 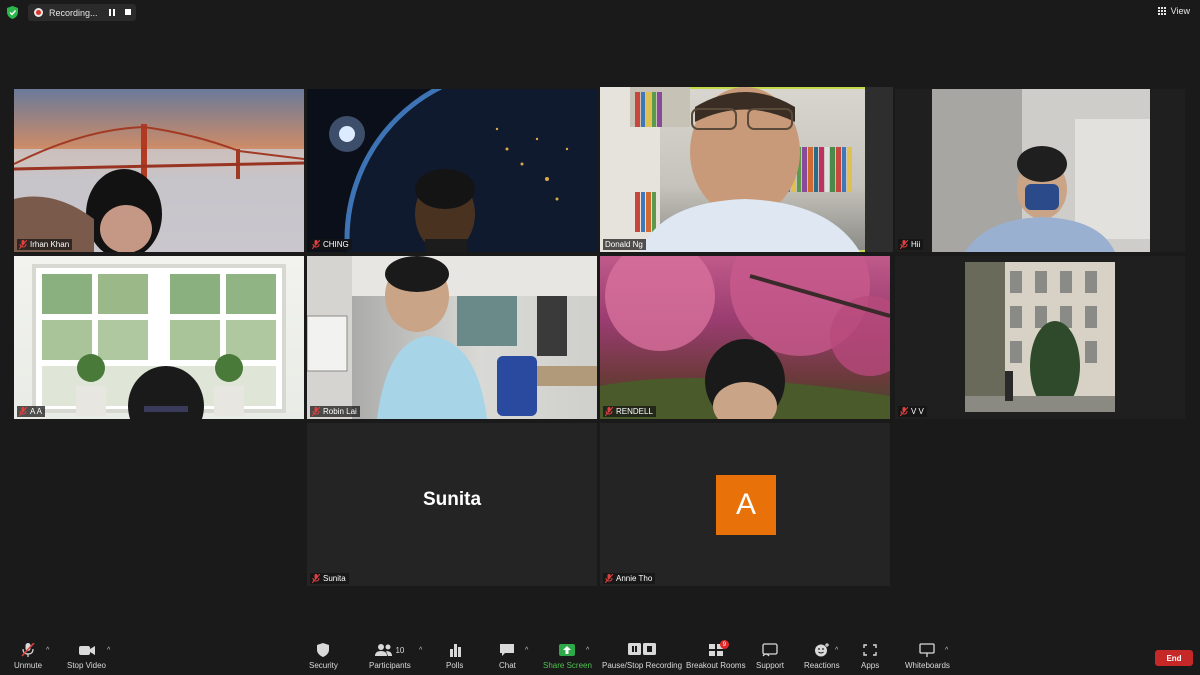 I want to click on breakout-notification-badge: 9, so click(x=724, y=644).